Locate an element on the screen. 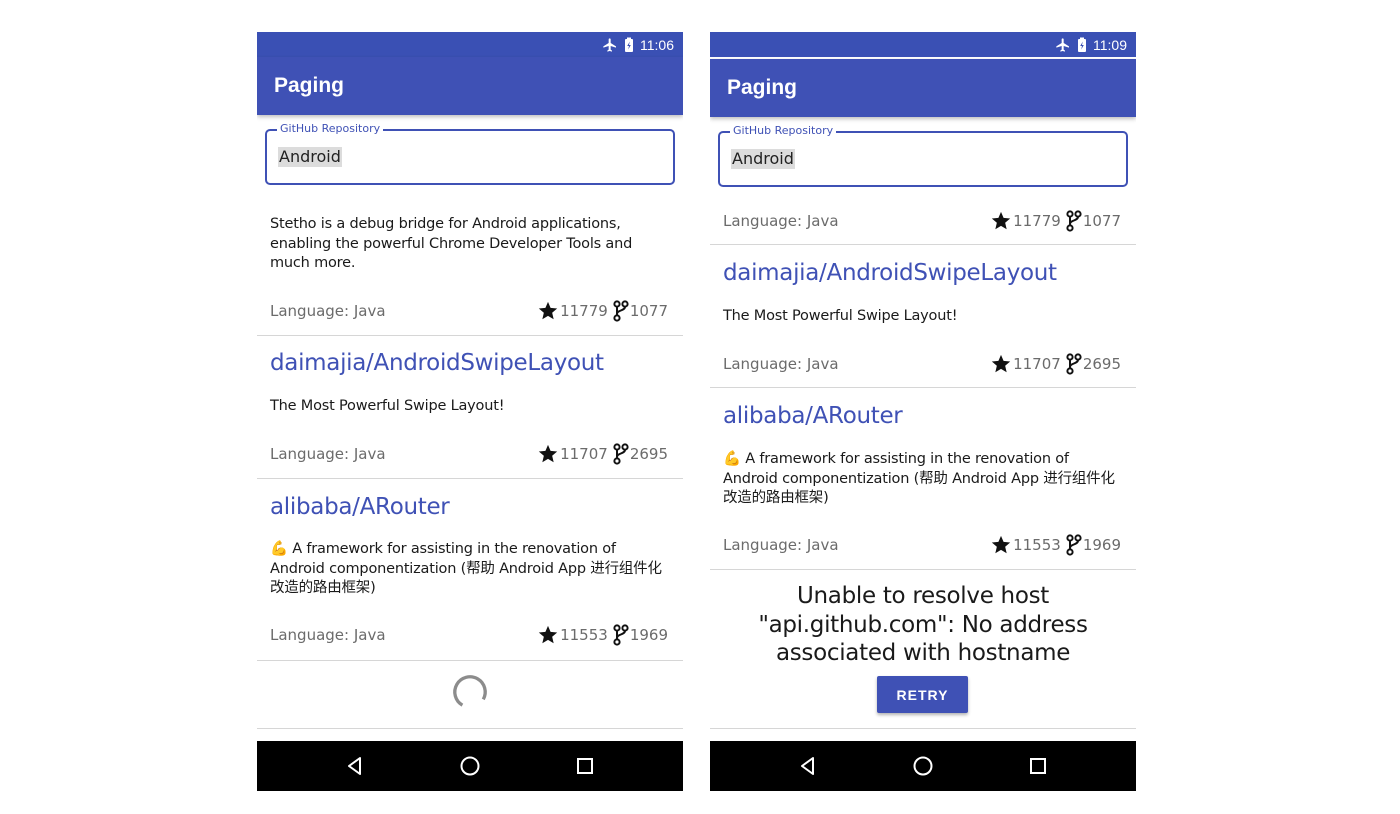 The image size is (1400, 814). status-bar: 11:09 is located at coordinates (923, 44).